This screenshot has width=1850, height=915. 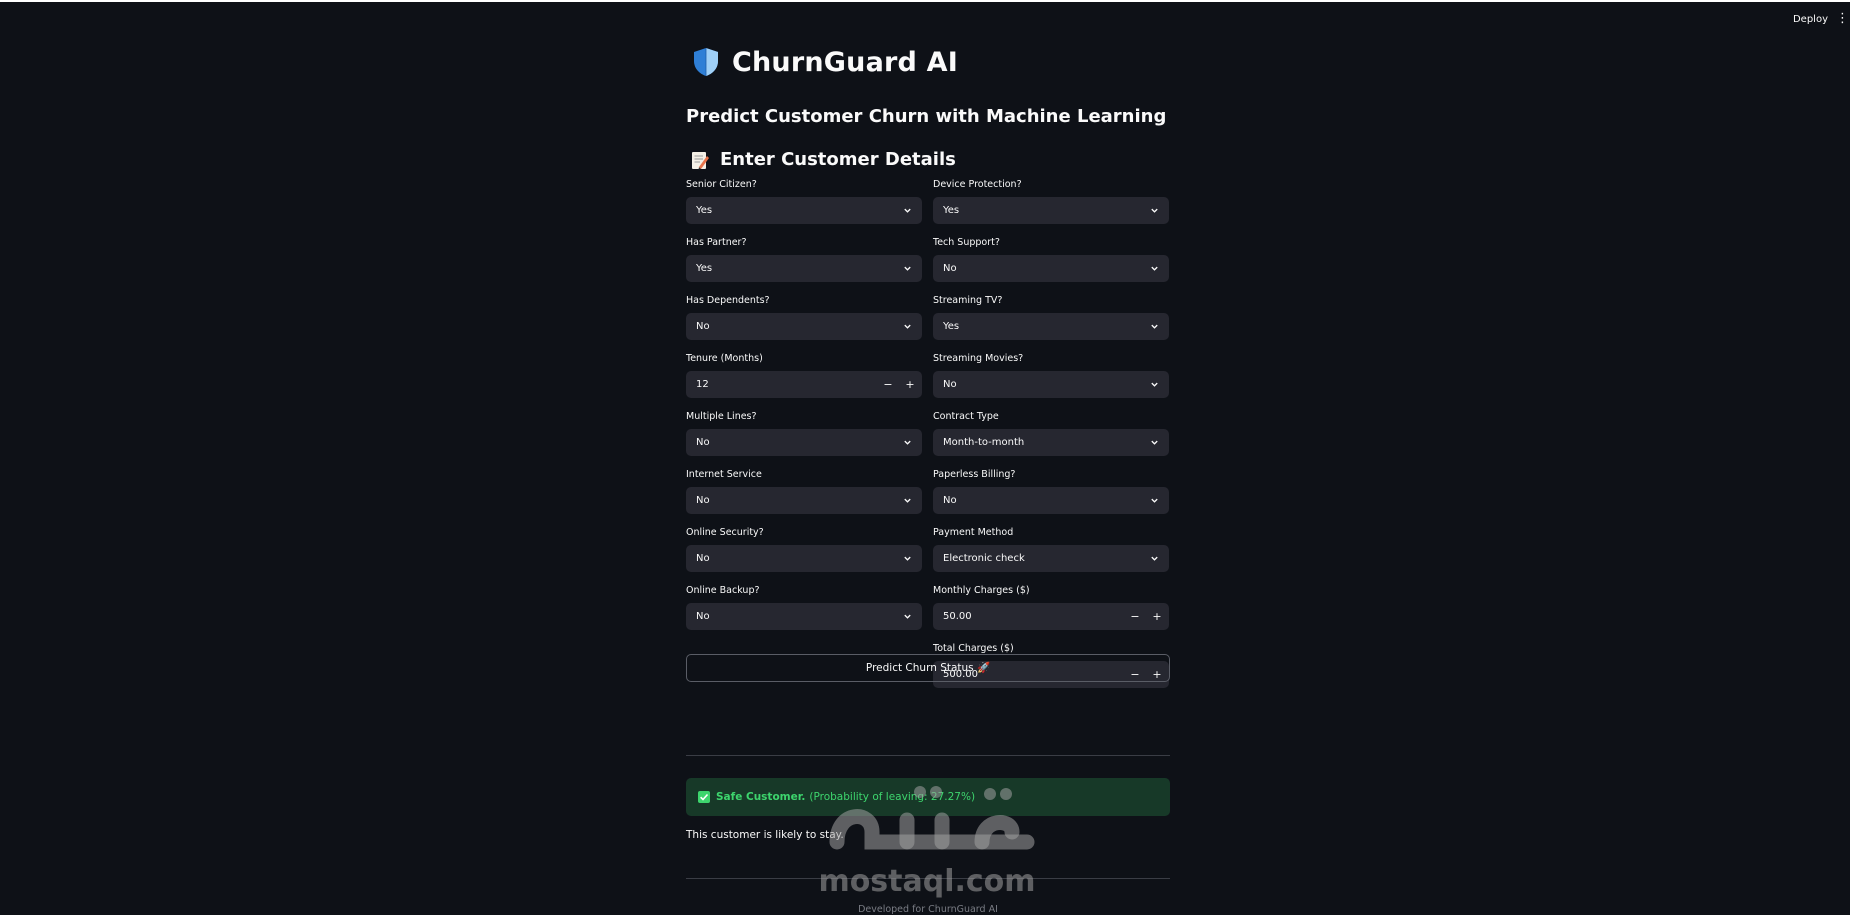 I want to click on input-value: 12, so click(x=702, y=384).